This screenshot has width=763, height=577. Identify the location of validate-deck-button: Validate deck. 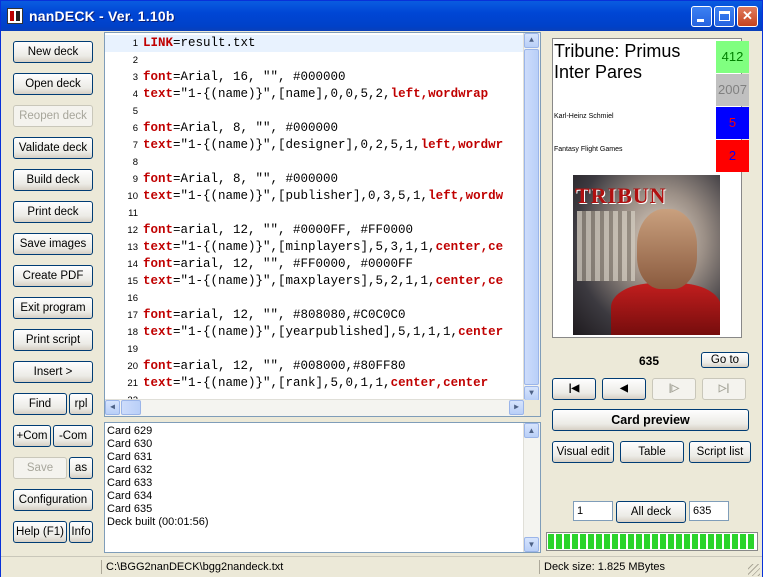
(53, 148).